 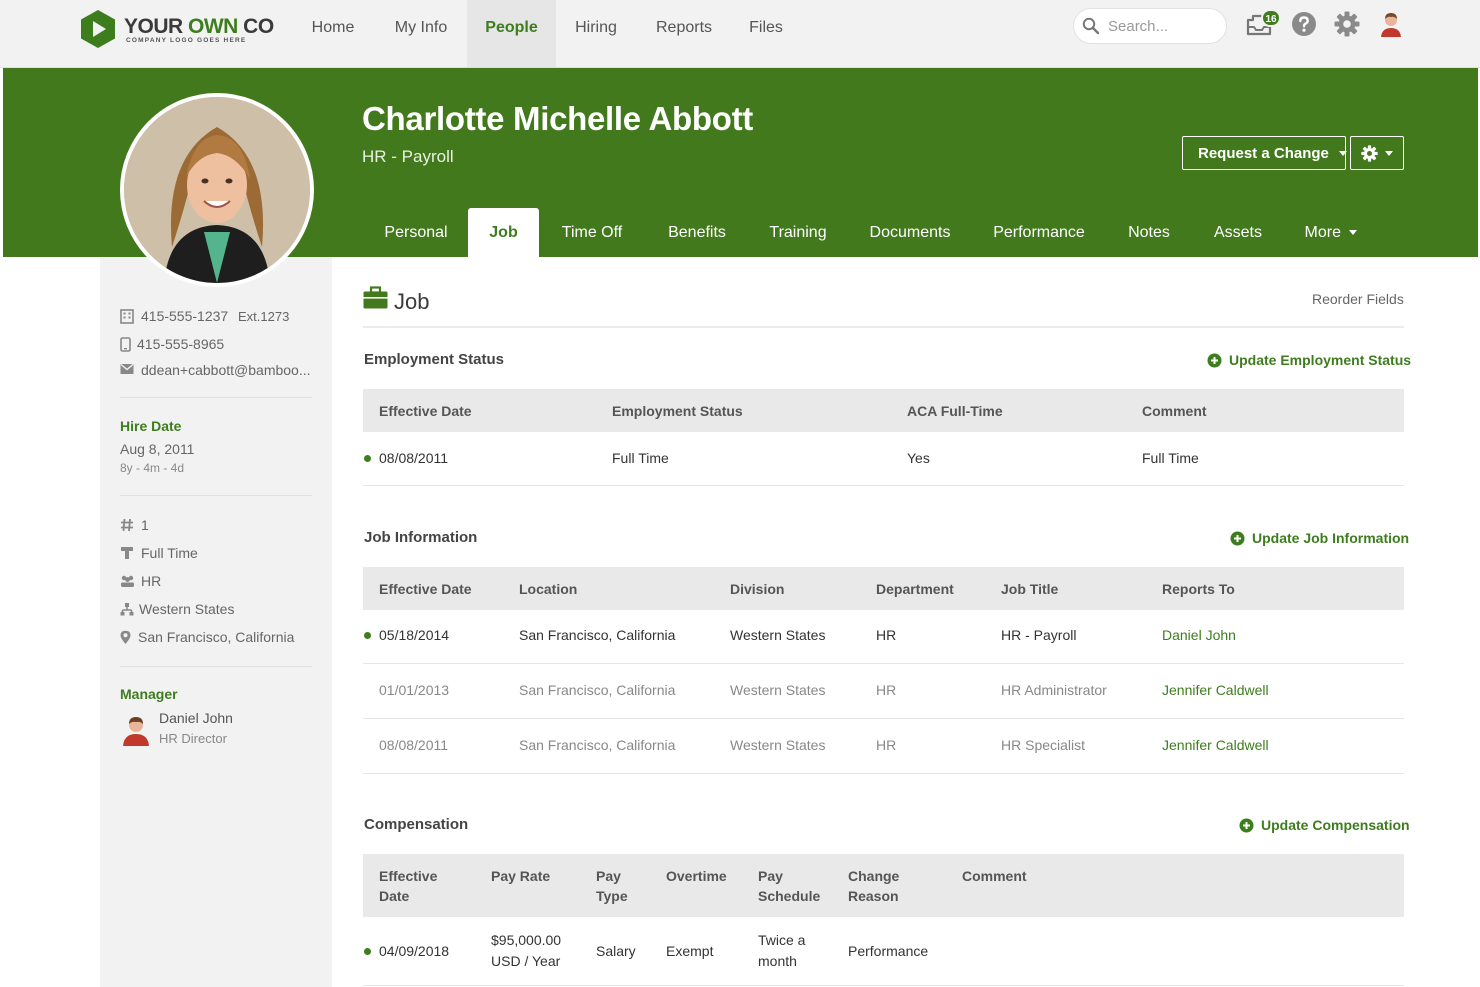 What do you see at coordinates (873, 886) in the screenshot?
I see `column-header: Change Reason` at bounding box center [873, 886].